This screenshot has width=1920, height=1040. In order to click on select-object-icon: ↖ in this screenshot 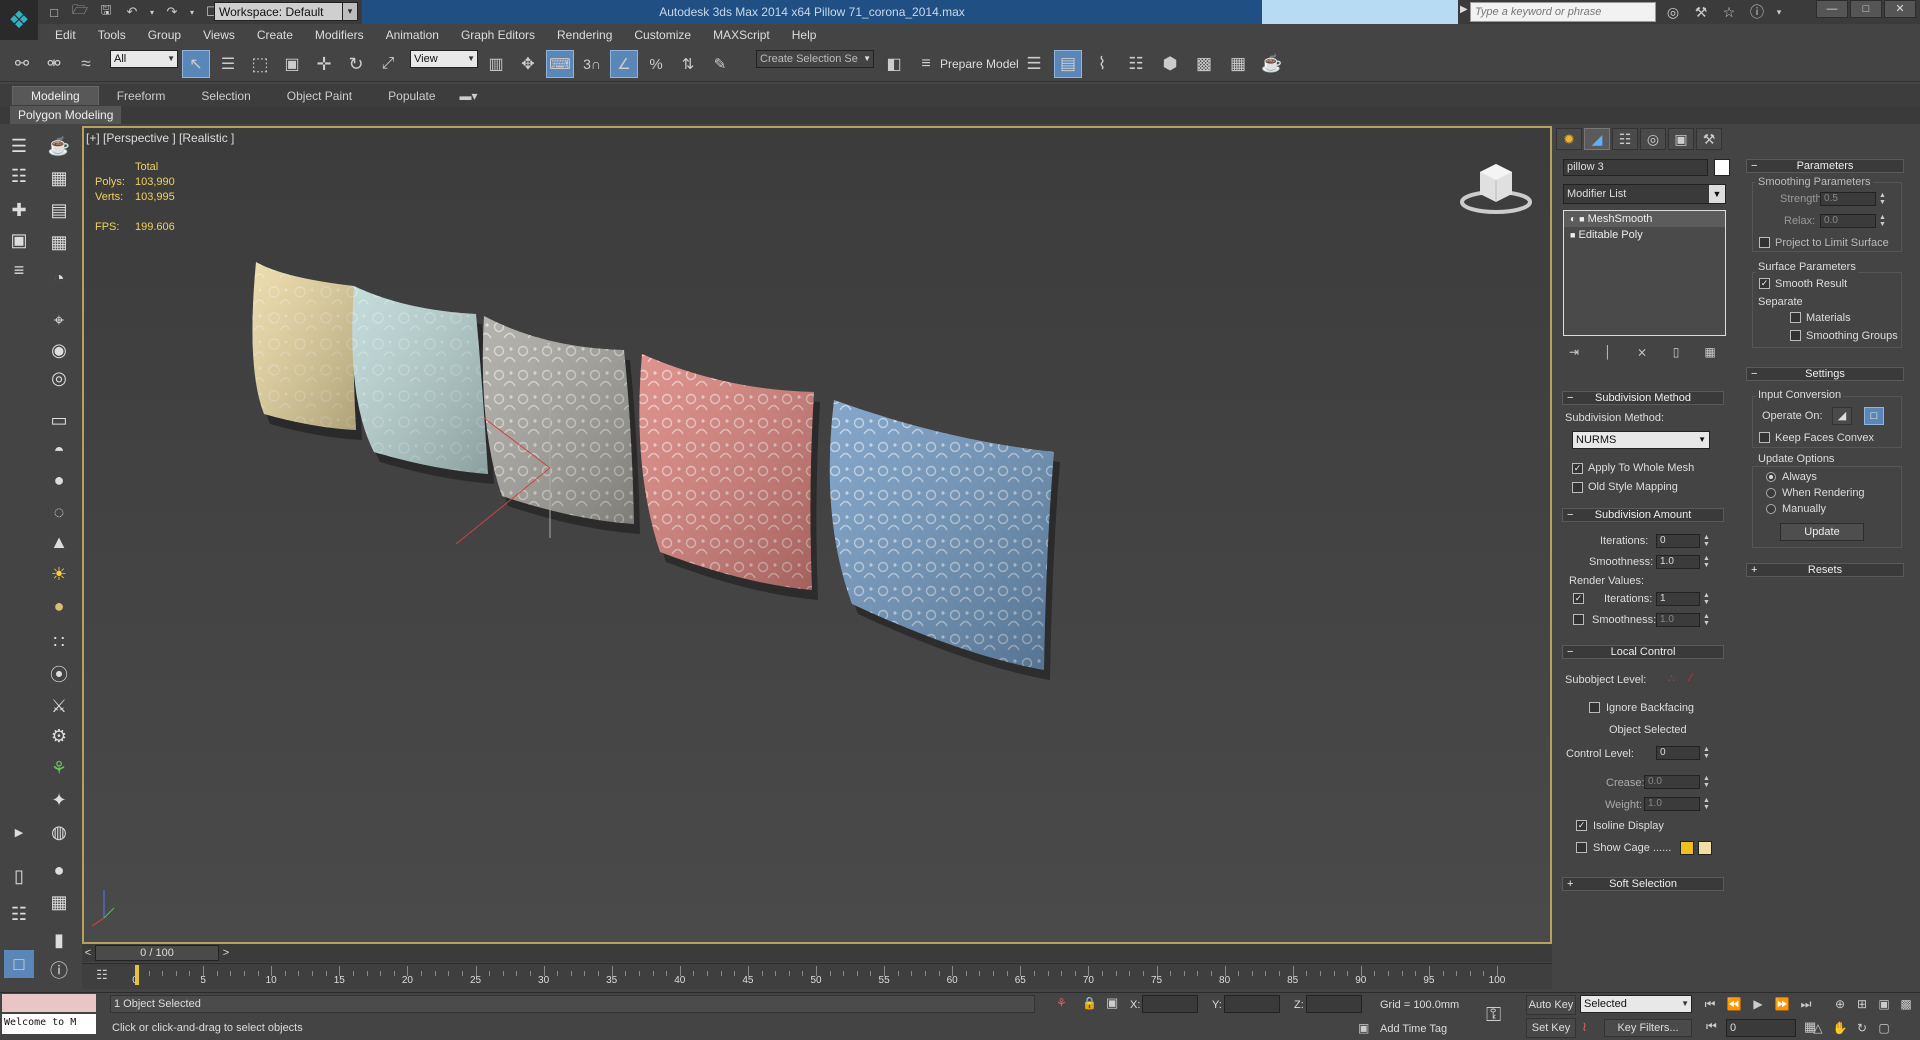, I will do `click(196, 64)`.